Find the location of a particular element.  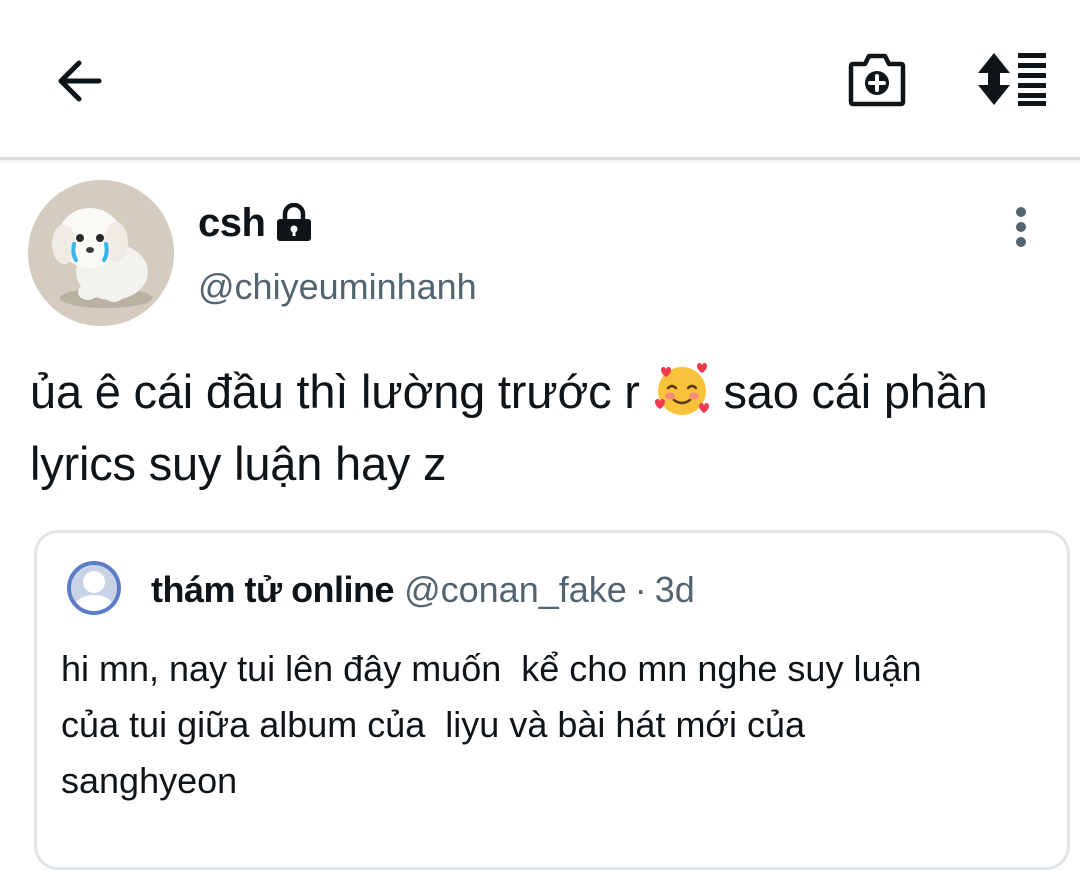

lock-icon is located at coordinates (294, 223).